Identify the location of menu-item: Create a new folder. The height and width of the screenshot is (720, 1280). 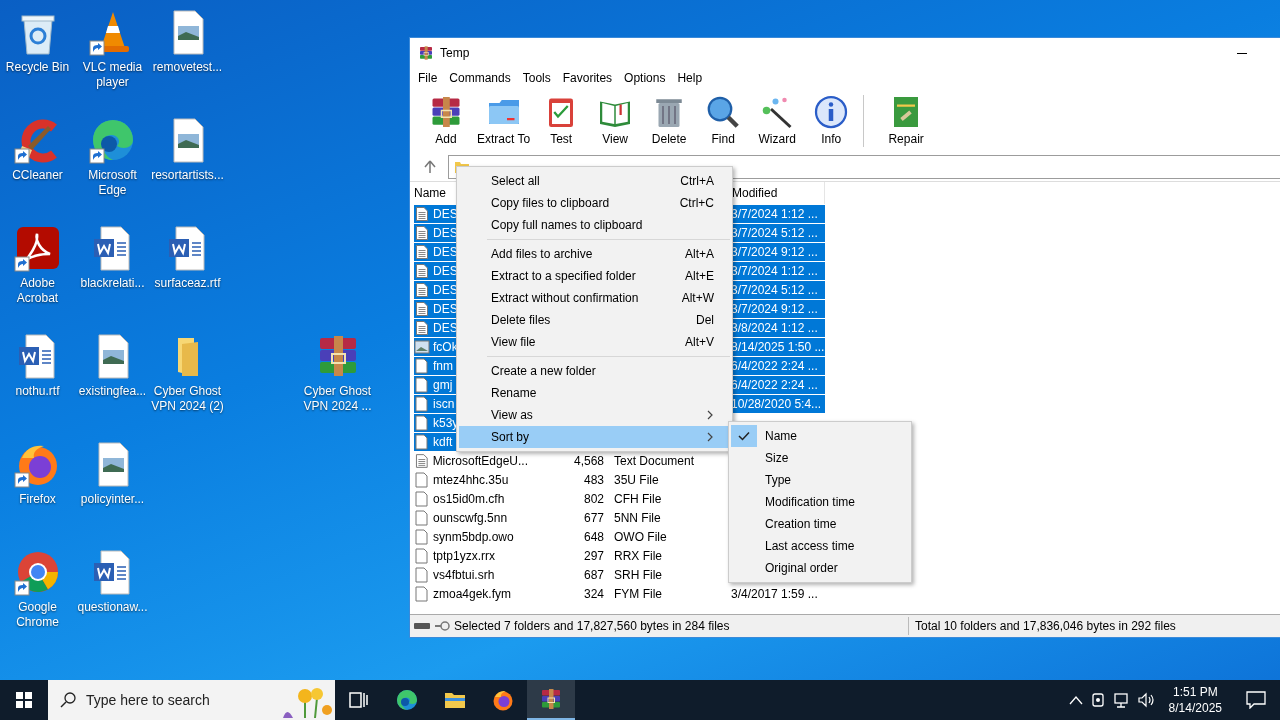
(594, 371).